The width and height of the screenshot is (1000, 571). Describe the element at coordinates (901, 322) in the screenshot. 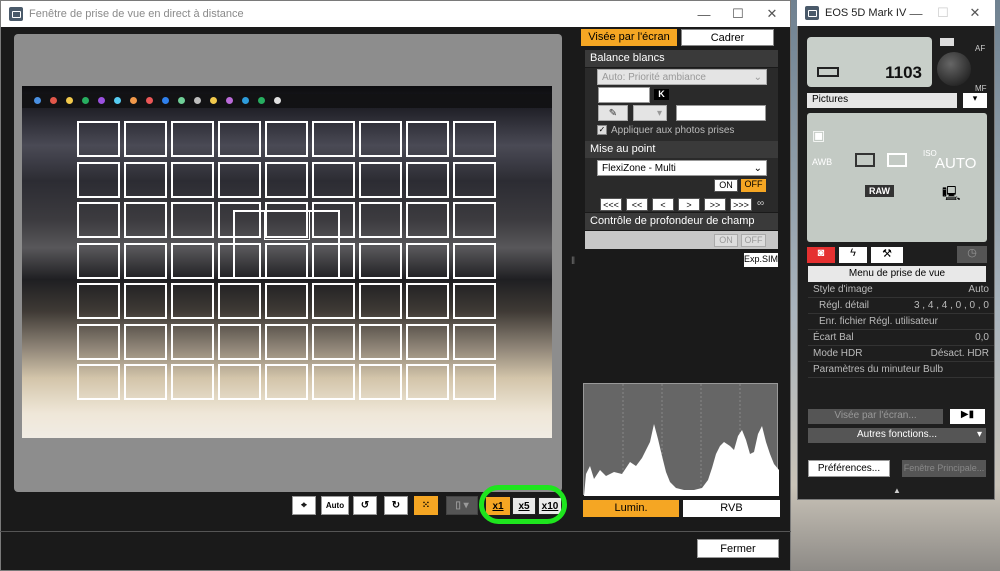

I see `menu-row: Enr. fichier Régl. utilisateur` at that location.